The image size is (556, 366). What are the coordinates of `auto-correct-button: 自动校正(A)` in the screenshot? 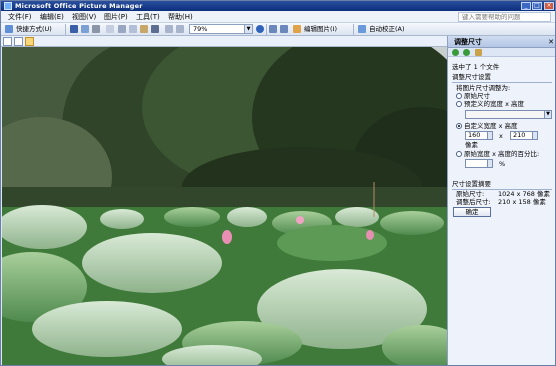 It's located at (387, 29).